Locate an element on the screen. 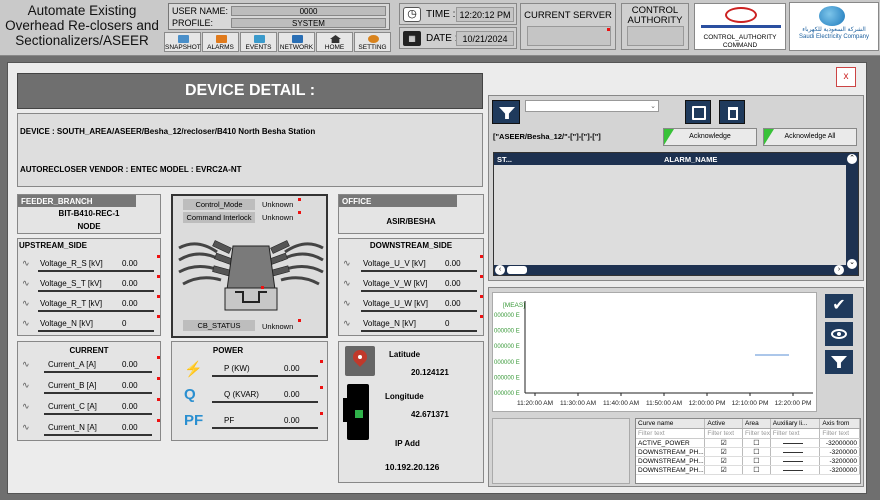 This screenshot has width=880, height=500. current-indicator is located at coordinates (158, 399).